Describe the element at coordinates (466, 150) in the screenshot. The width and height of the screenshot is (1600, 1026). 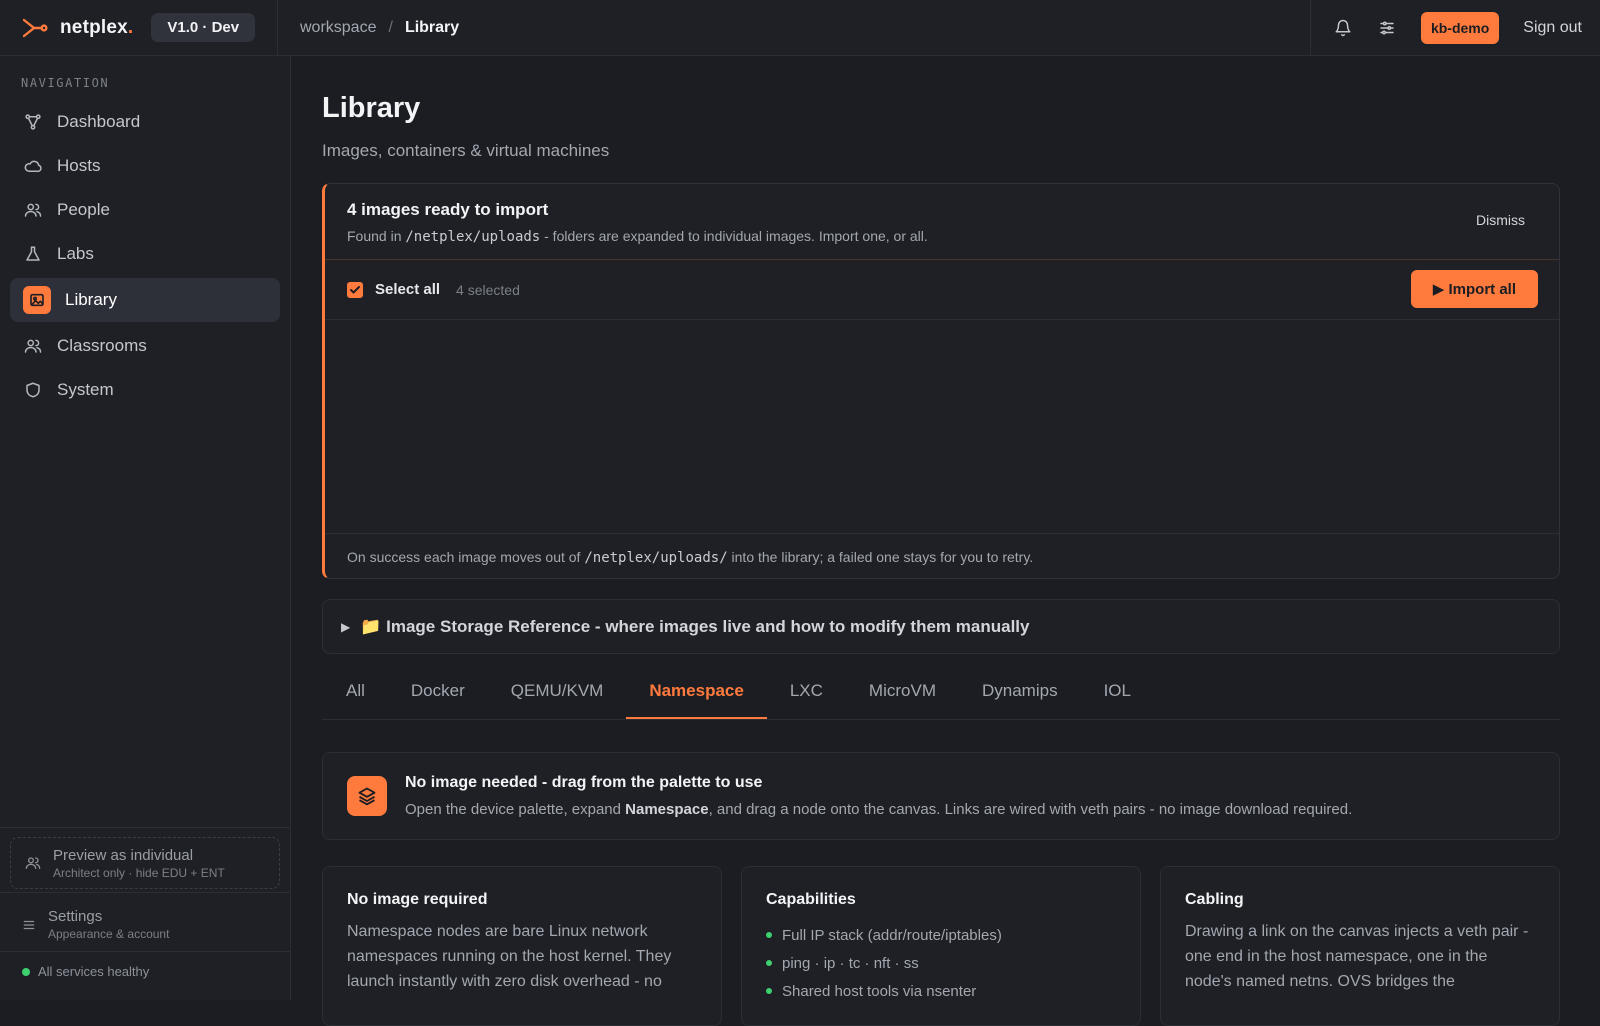
I see `page-subtitle: Images, containers & virtual machines` at that location.